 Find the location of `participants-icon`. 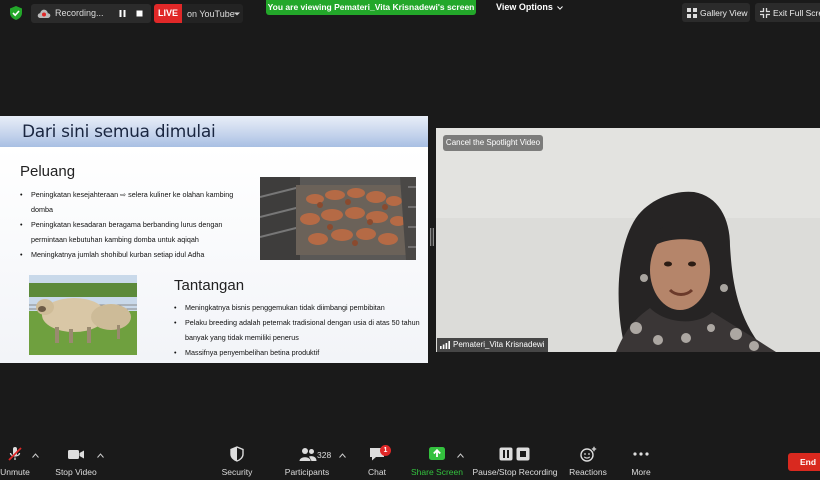

participants-icon is located at coordinates (308, 454).